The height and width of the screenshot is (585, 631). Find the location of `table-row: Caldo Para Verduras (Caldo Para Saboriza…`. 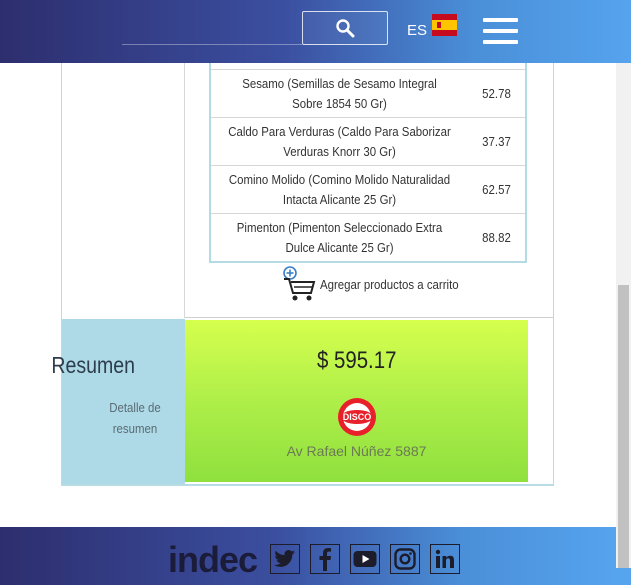

table-row: Caldo Para Verduras (Caldo Para Saboriza… is located at coordinates (368, 141).